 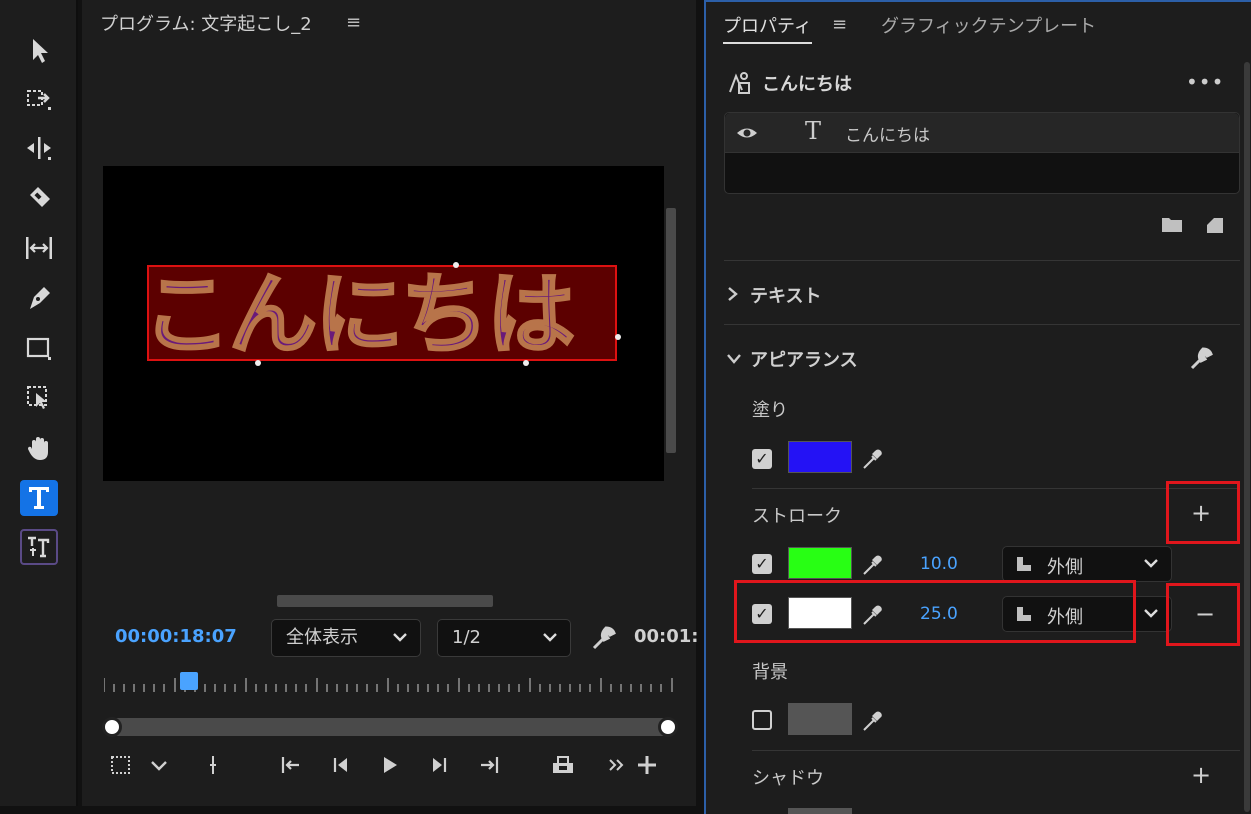 What do you see at coordinates (322, 637) in the screenshot?
I see `zoom-level-value: 全体表示` at bounding box center [322, 637].